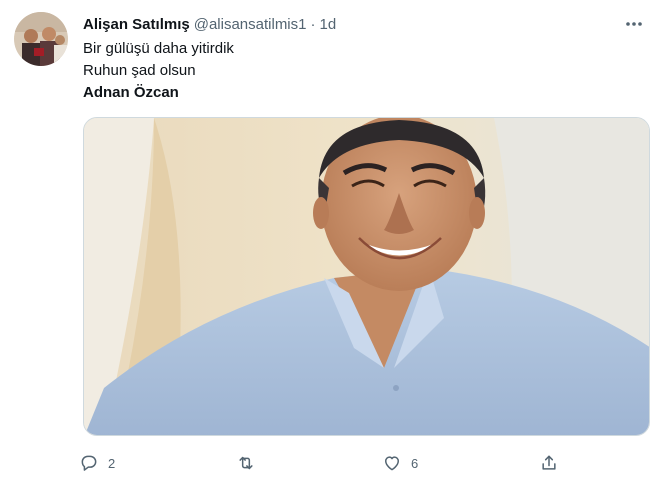 This screenshot has height=486, width=662. I want to click on reply-count: 2, so click(112, 463).